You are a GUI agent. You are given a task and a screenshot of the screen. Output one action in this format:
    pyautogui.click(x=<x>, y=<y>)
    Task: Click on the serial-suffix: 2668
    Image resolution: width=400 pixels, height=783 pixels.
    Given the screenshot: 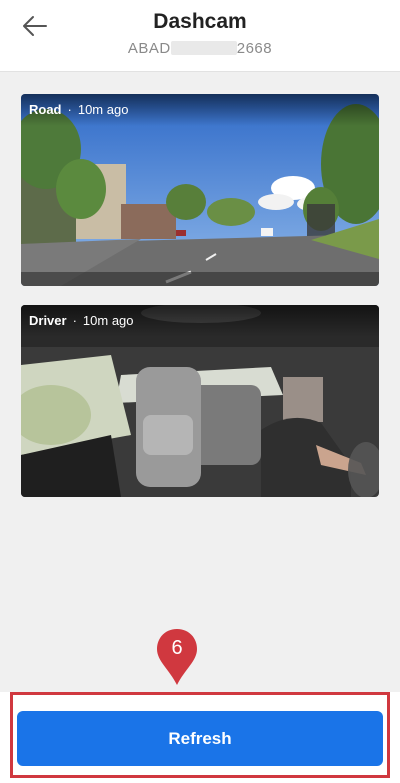 What is the action you would take?
    pyautogui.click(x=254, y=48)
    